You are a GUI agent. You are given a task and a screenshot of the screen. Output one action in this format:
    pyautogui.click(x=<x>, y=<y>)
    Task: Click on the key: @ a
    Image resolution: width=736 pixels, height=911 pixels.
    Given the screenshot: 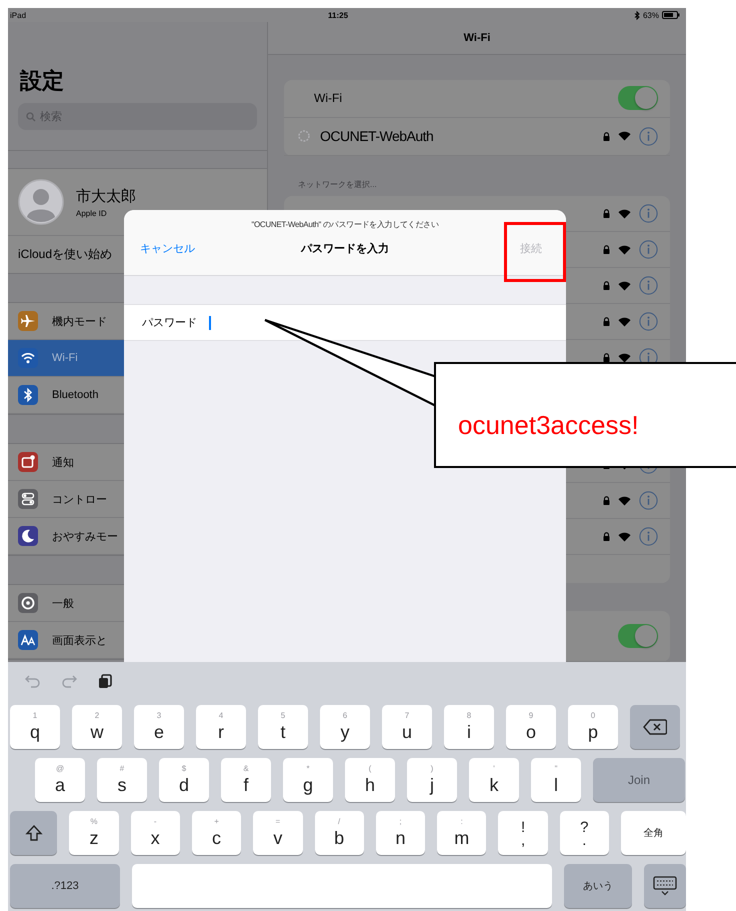 What is the action you would take?
    pyautogui.click(x=60, y=780)
    